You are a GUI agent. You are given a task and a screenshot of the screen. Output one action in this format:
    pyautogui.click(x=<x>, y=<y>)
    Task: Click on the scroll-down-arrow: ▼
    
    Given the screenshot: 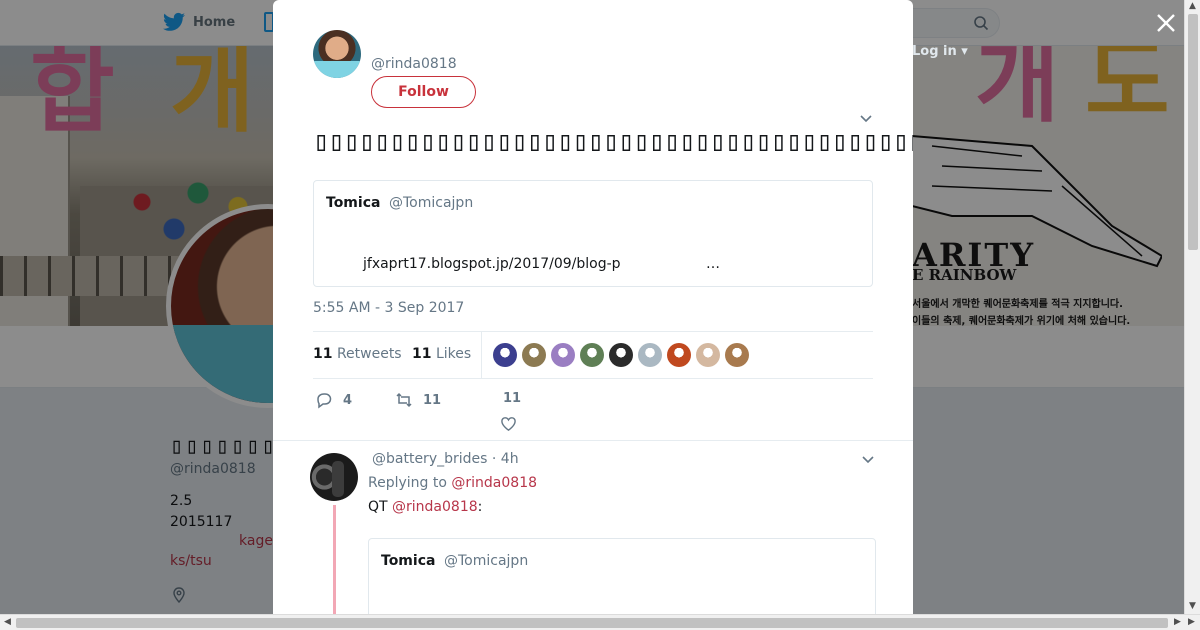 What is the action you would take?
    pyautogui.click(x=1192, y=606)
    